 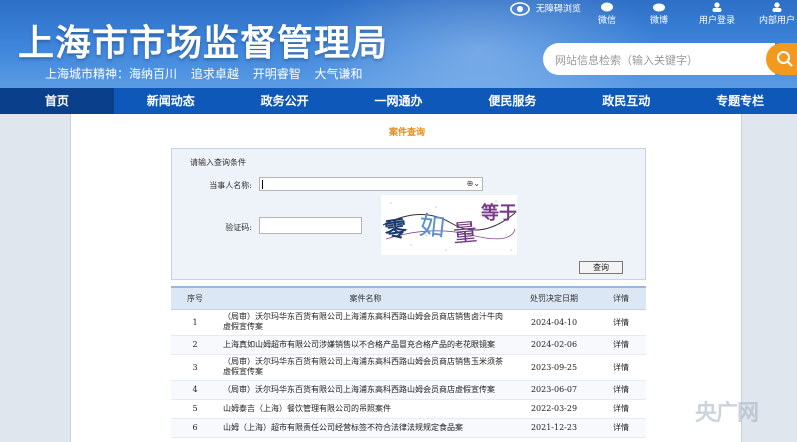 What do you see at coordinates (659, 7) in the screenshot?
I see `weibo-icon` at bounding box center [659, 7].